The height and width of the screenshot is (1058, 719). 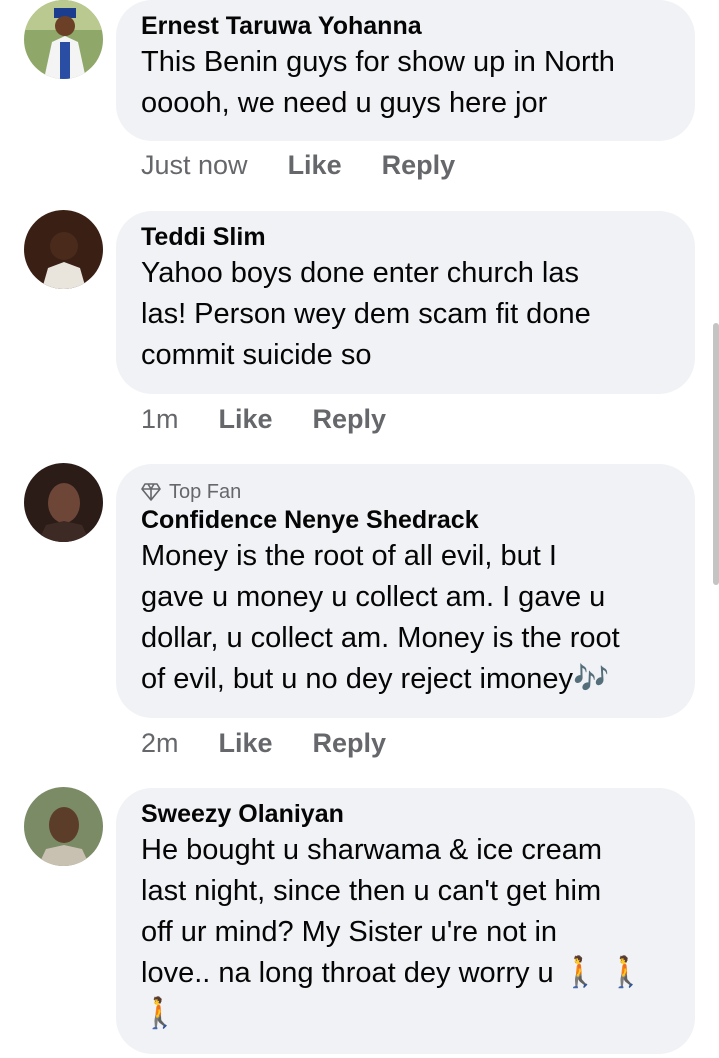 What do you see at coordinates (406, 237) in the screenshot?
I see `comment-author: Teddi Slim` at bounding box center [406, 237].